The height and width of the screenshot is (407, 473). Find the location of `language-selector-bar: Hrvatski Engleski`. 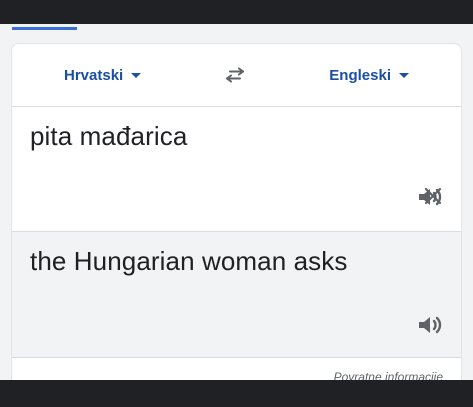

language-selector-bar: Hrvatski Engleski is located at coordinates (236, 75).